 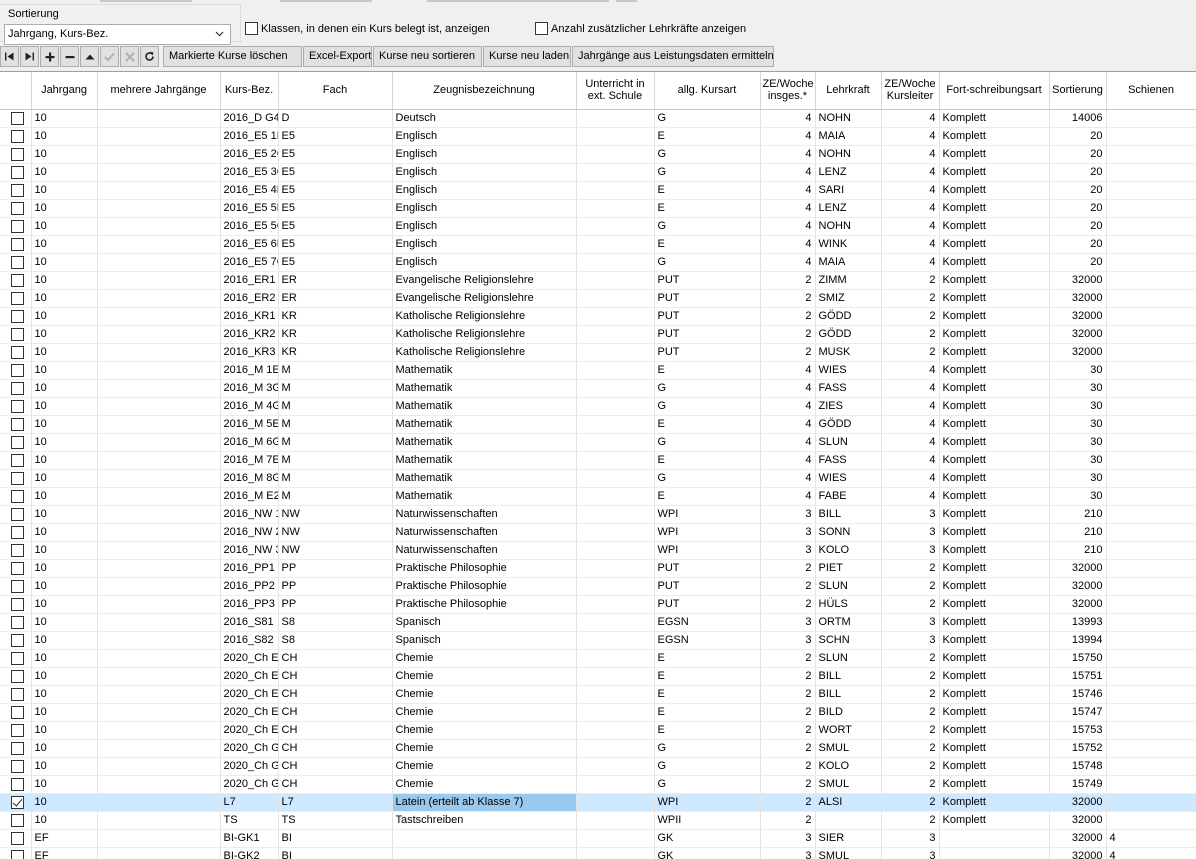 What do you see at coordinates (249, 568) in the screenshot?
I see `cell-kurs-bez: 2016_PP1` at bounding box center [249, 568].